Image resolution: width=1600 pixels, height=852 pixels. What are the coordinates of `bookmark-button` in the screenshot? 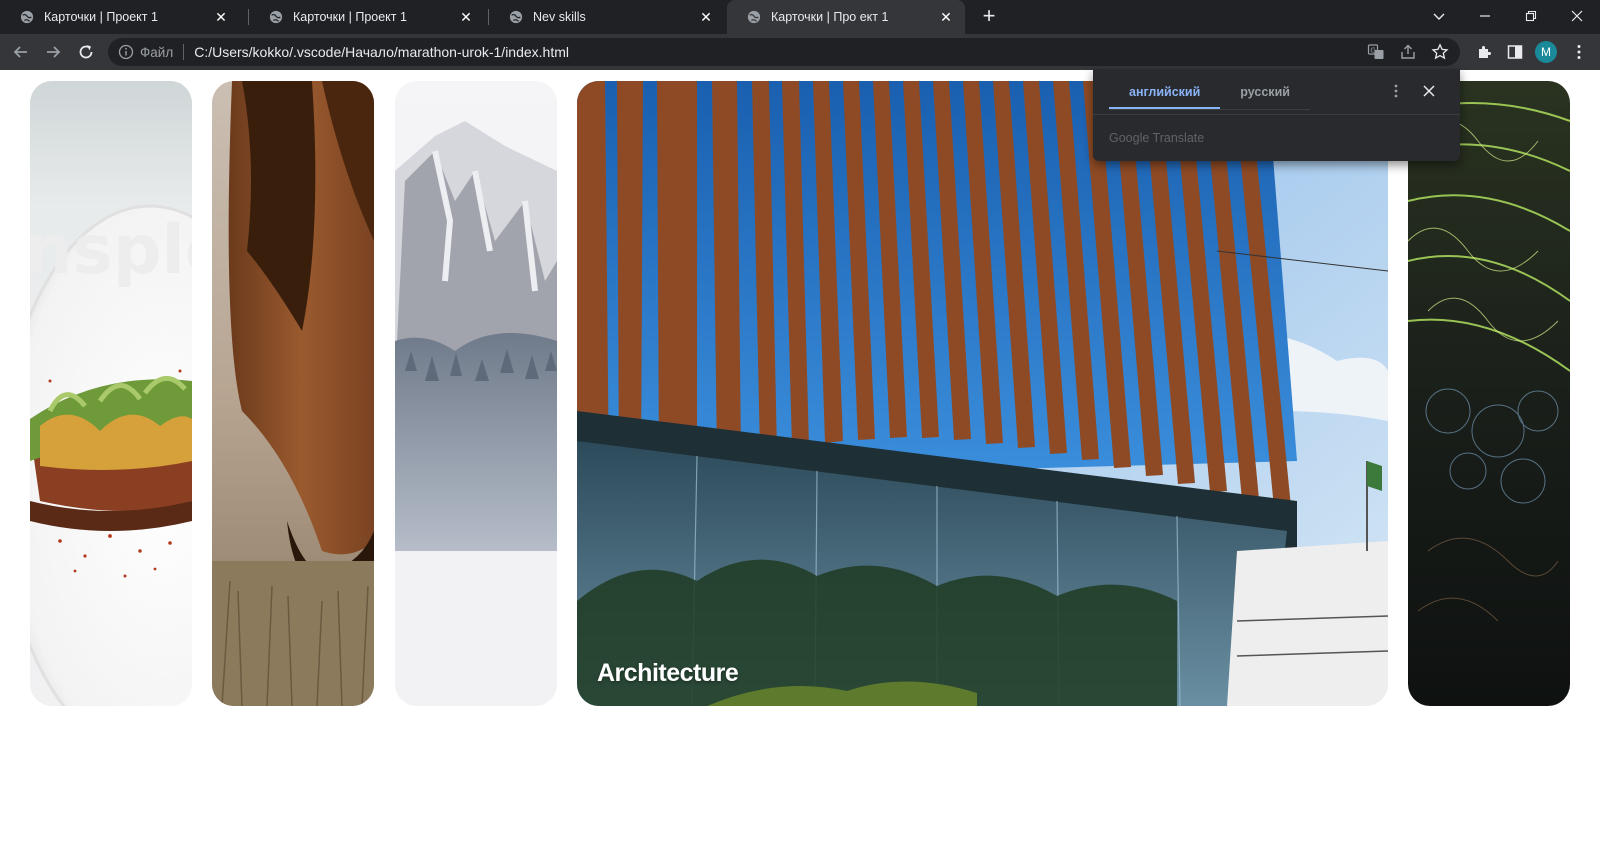 It's located at (1440, 52).